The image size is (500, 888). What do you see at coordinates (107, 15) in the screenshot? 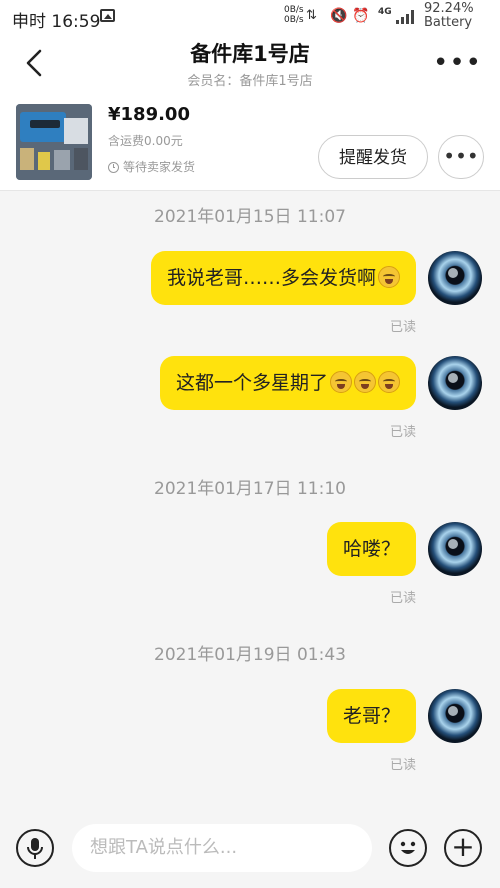
I see `image-notification-icon` at bounding box center [107, 15].